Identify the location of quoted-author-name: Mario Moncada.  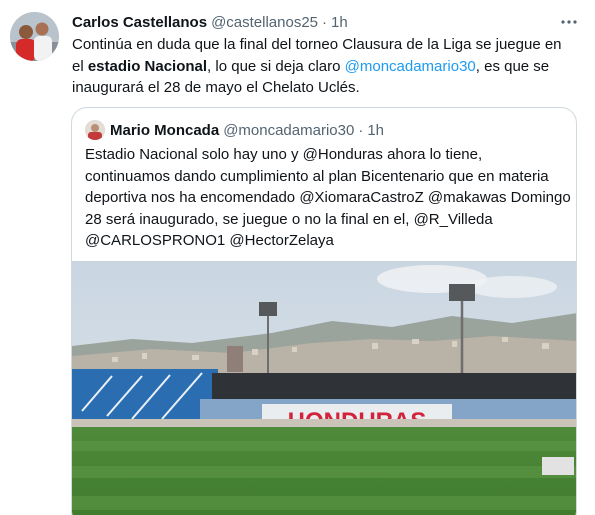
(164, 130).